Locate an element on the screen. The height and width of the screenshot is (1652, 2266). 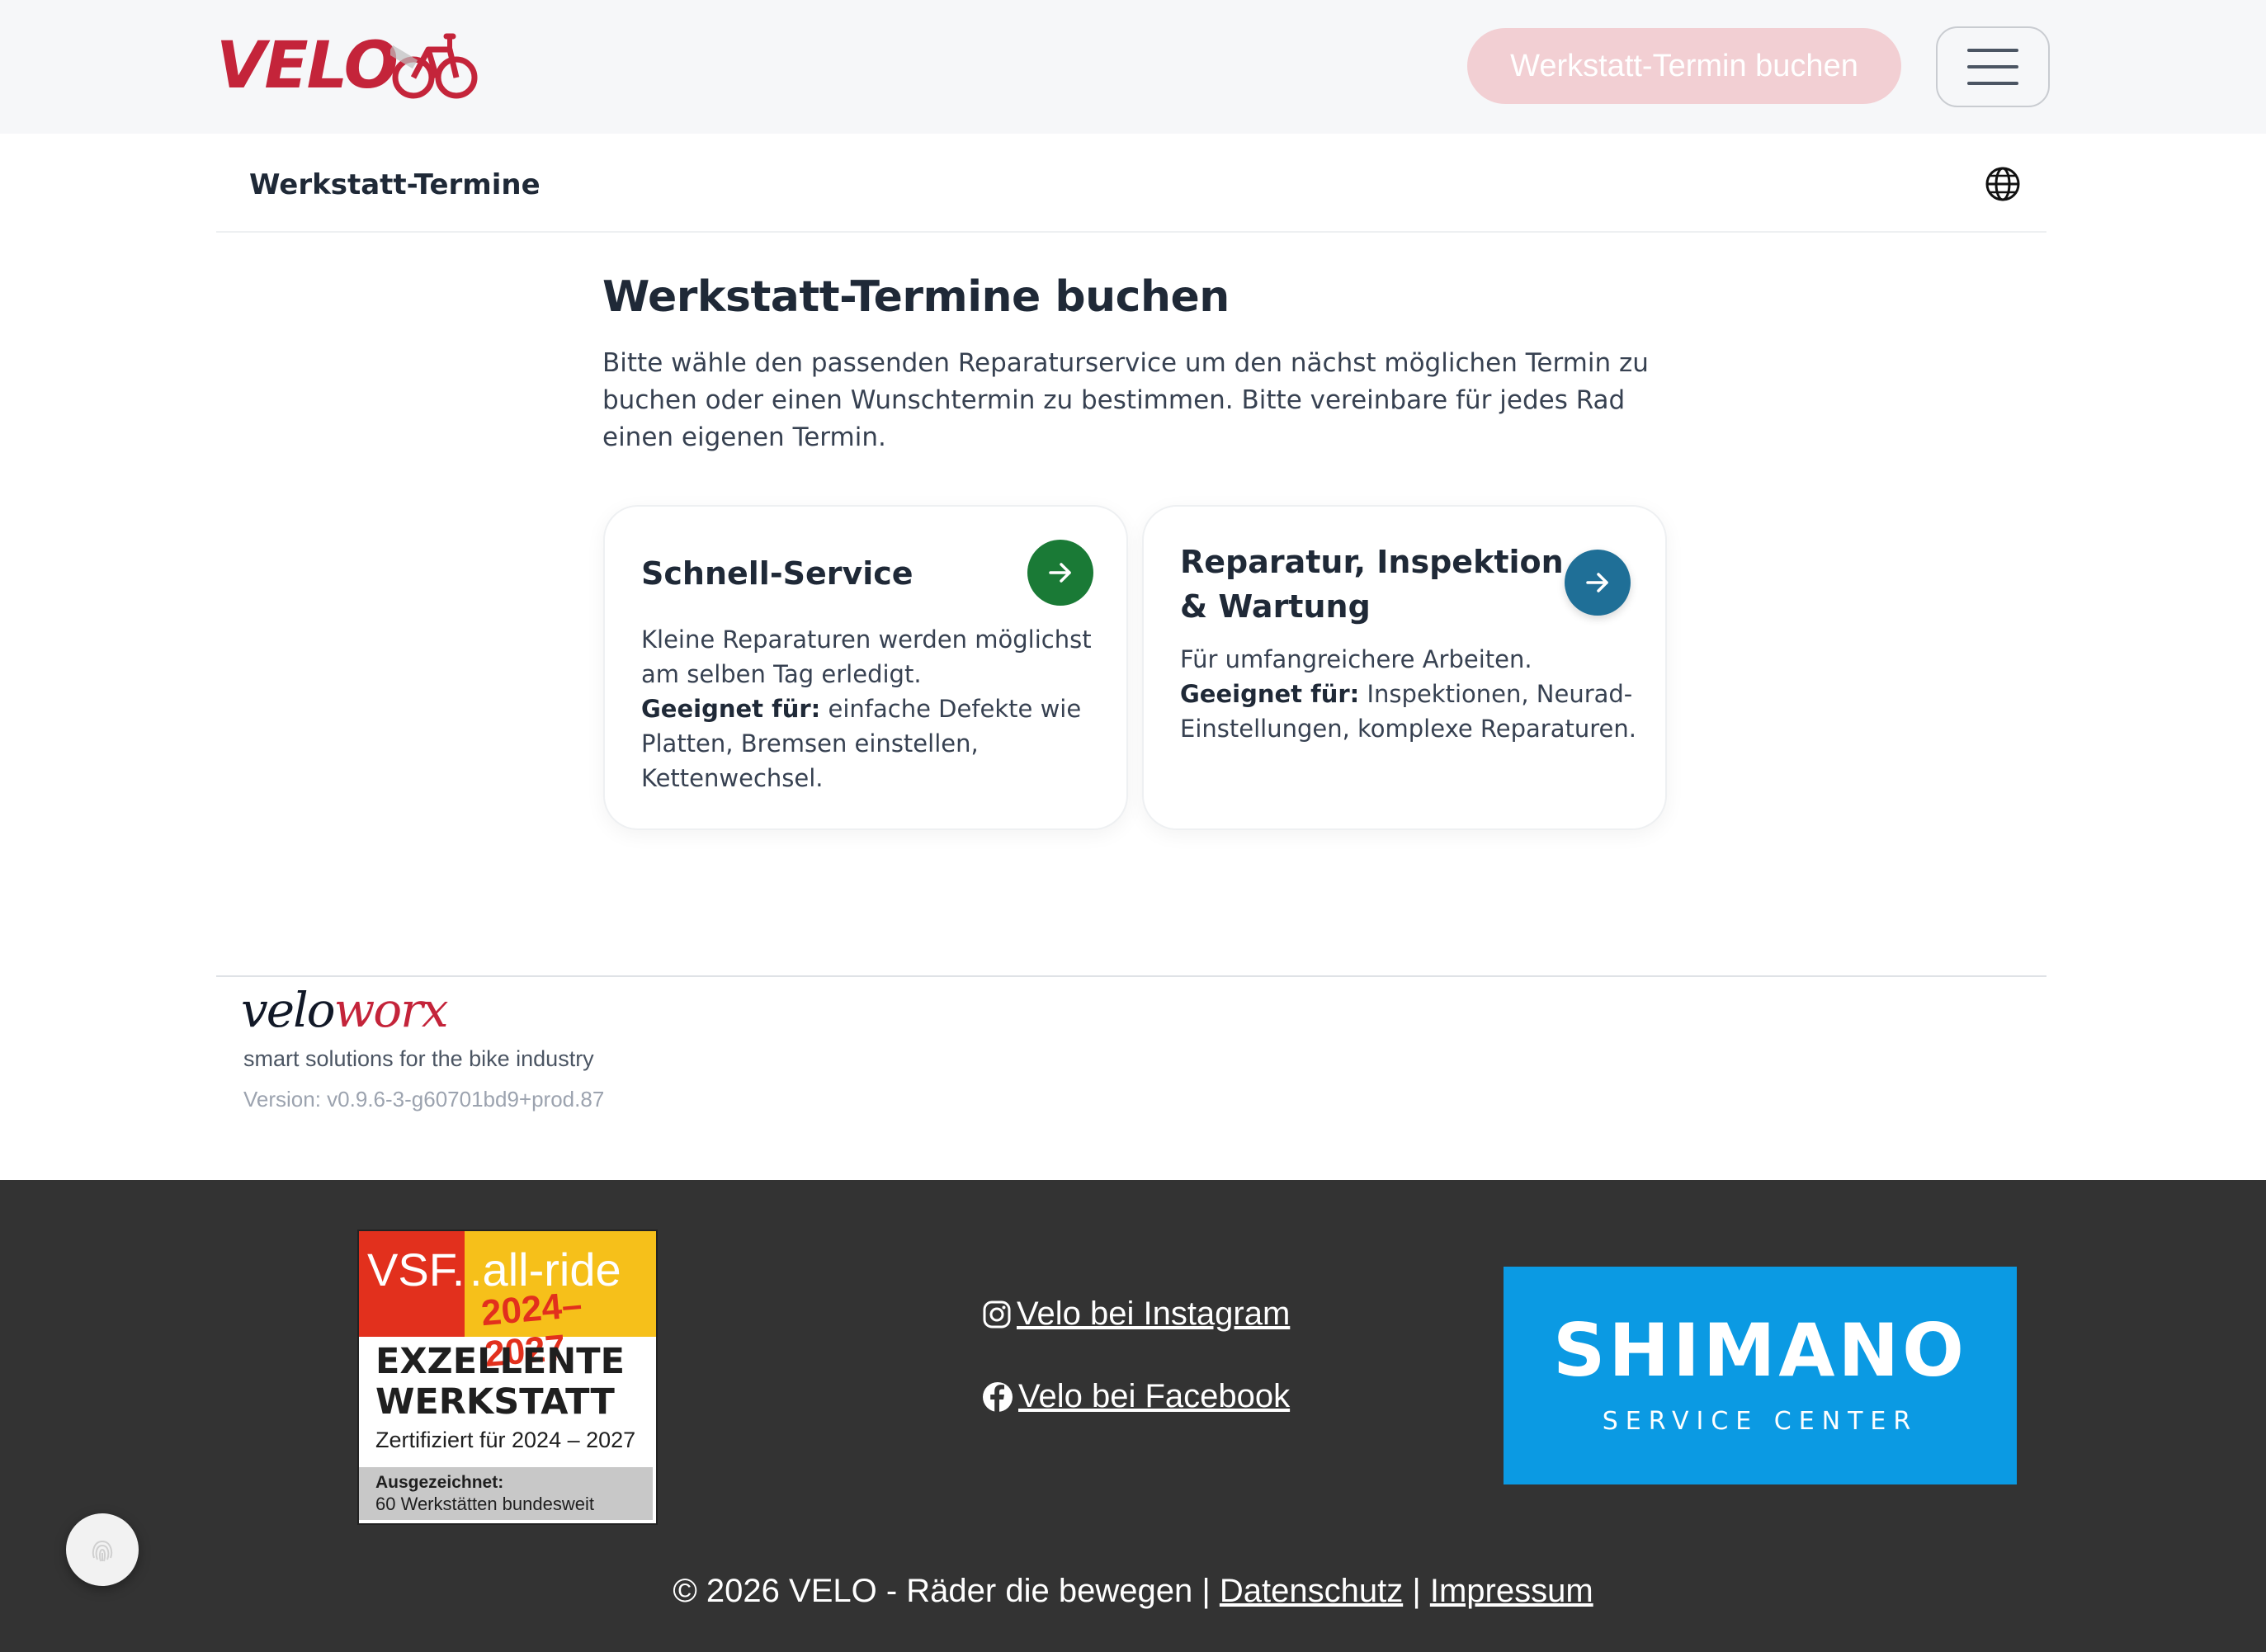
facebook-link: Velo bei Facebook is located at coordinates (1136, 1397).